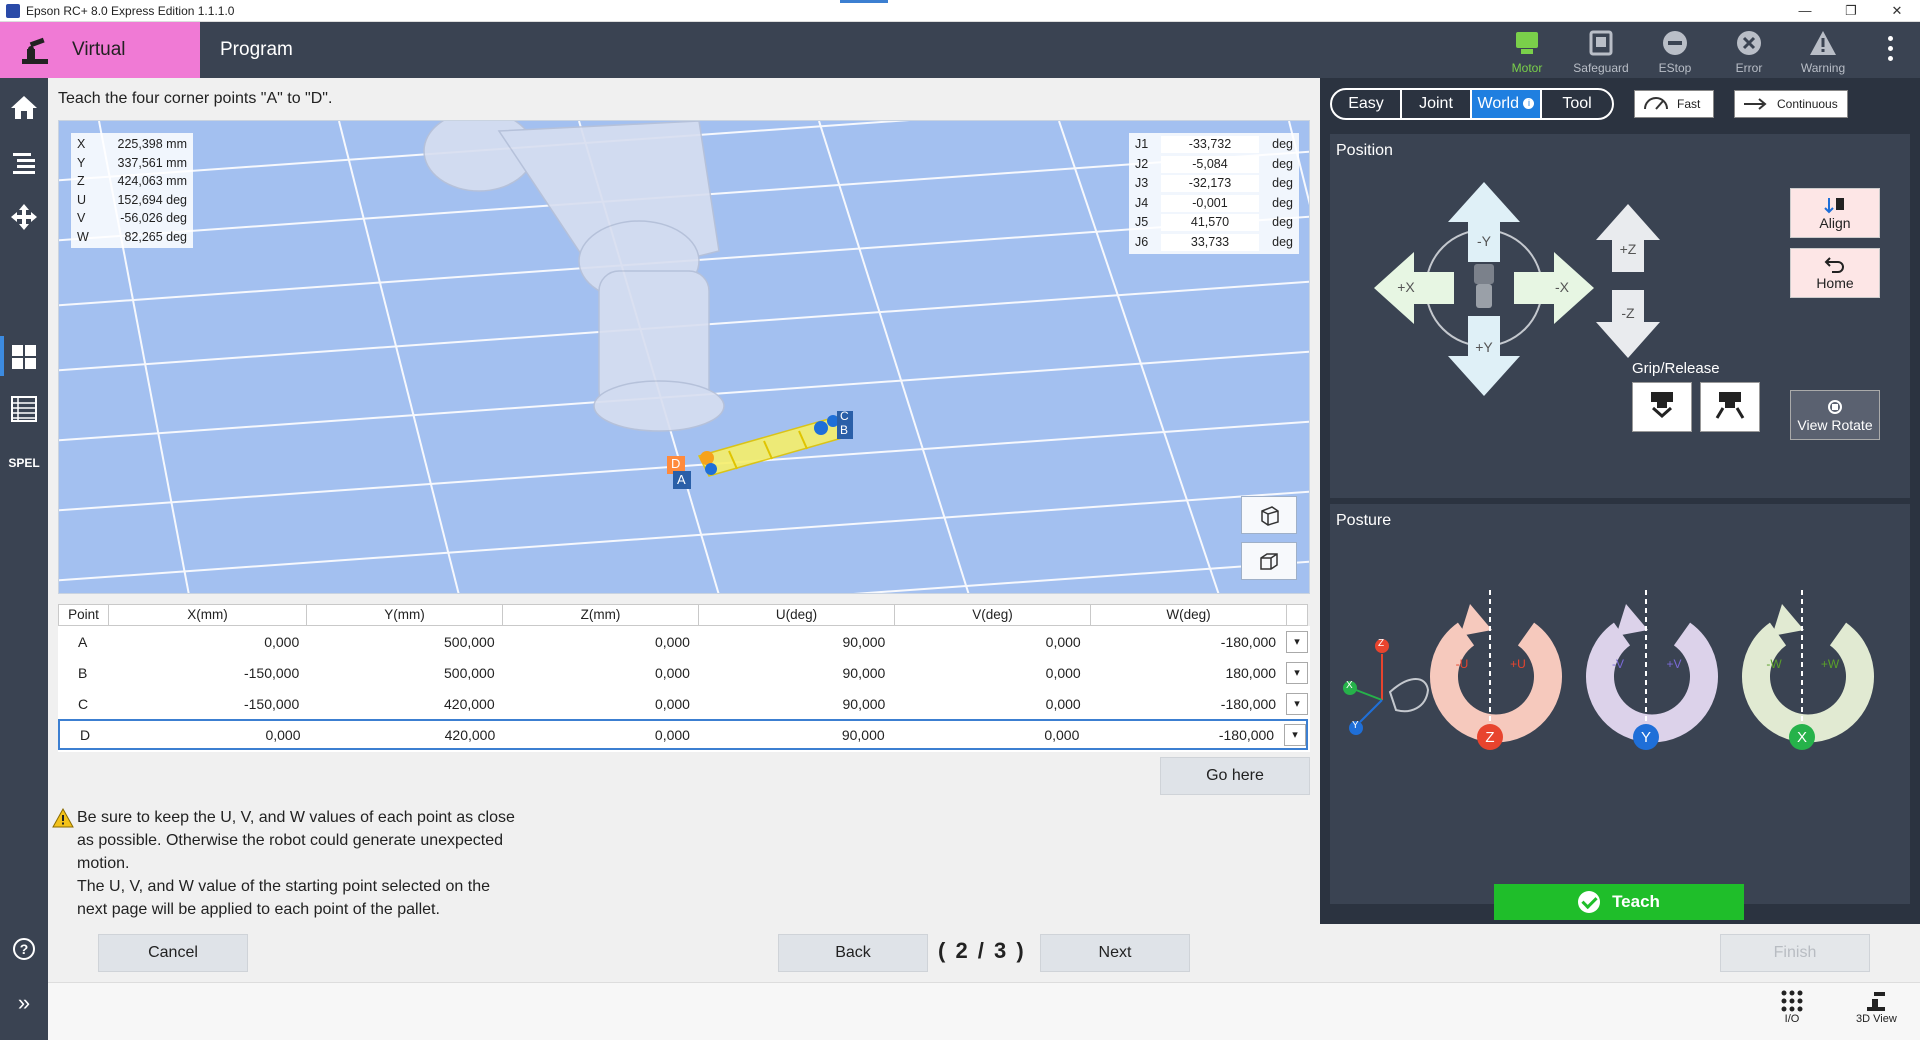 This screenshot has width=1920, height=1040. I want to click on jog-mode-selector: Easy Joint World i Tool, so click(1472, 104).